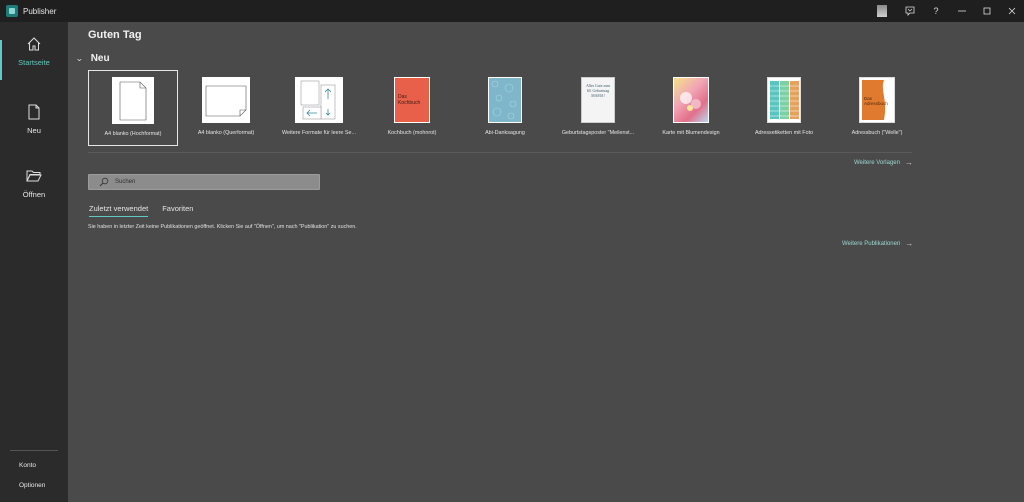 The width and height of the screenshot is (1024, 502). I want to click on template-flower-card: Karte mit Blumendesign, so click(691, 108).